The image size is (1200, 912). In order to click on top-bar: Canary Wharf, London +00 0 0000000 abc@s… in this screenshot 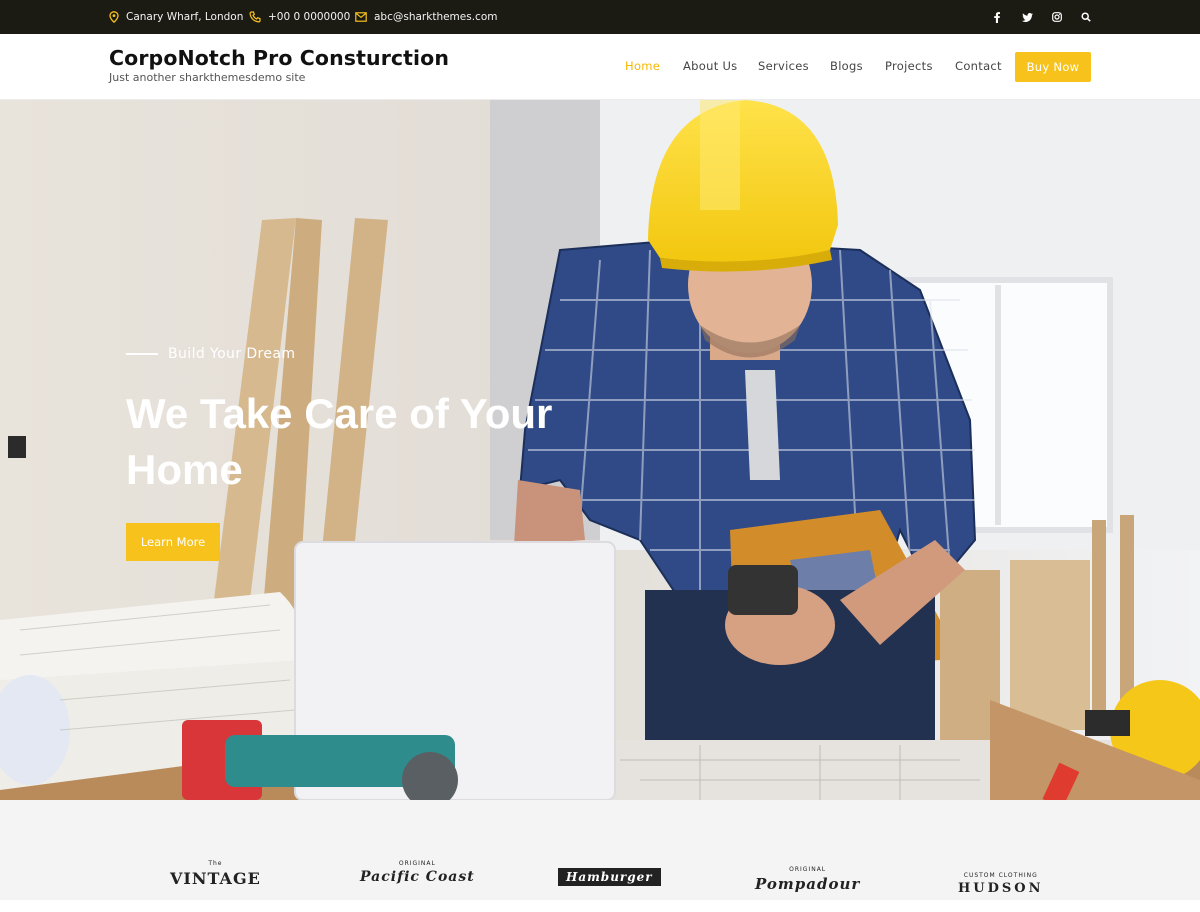, I will do `click(600, 17)`.